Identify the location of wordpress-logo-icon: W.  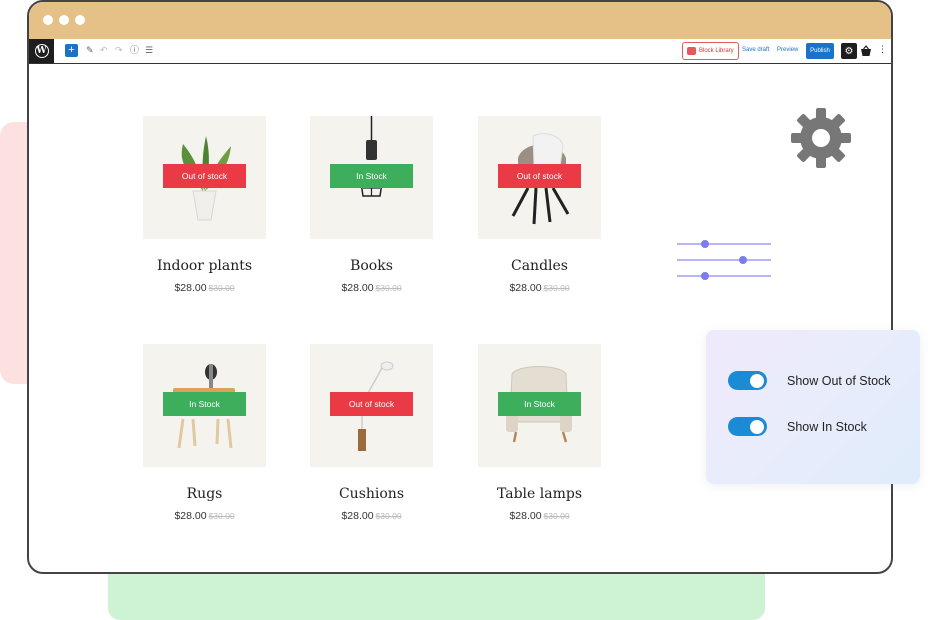
(41, 51).